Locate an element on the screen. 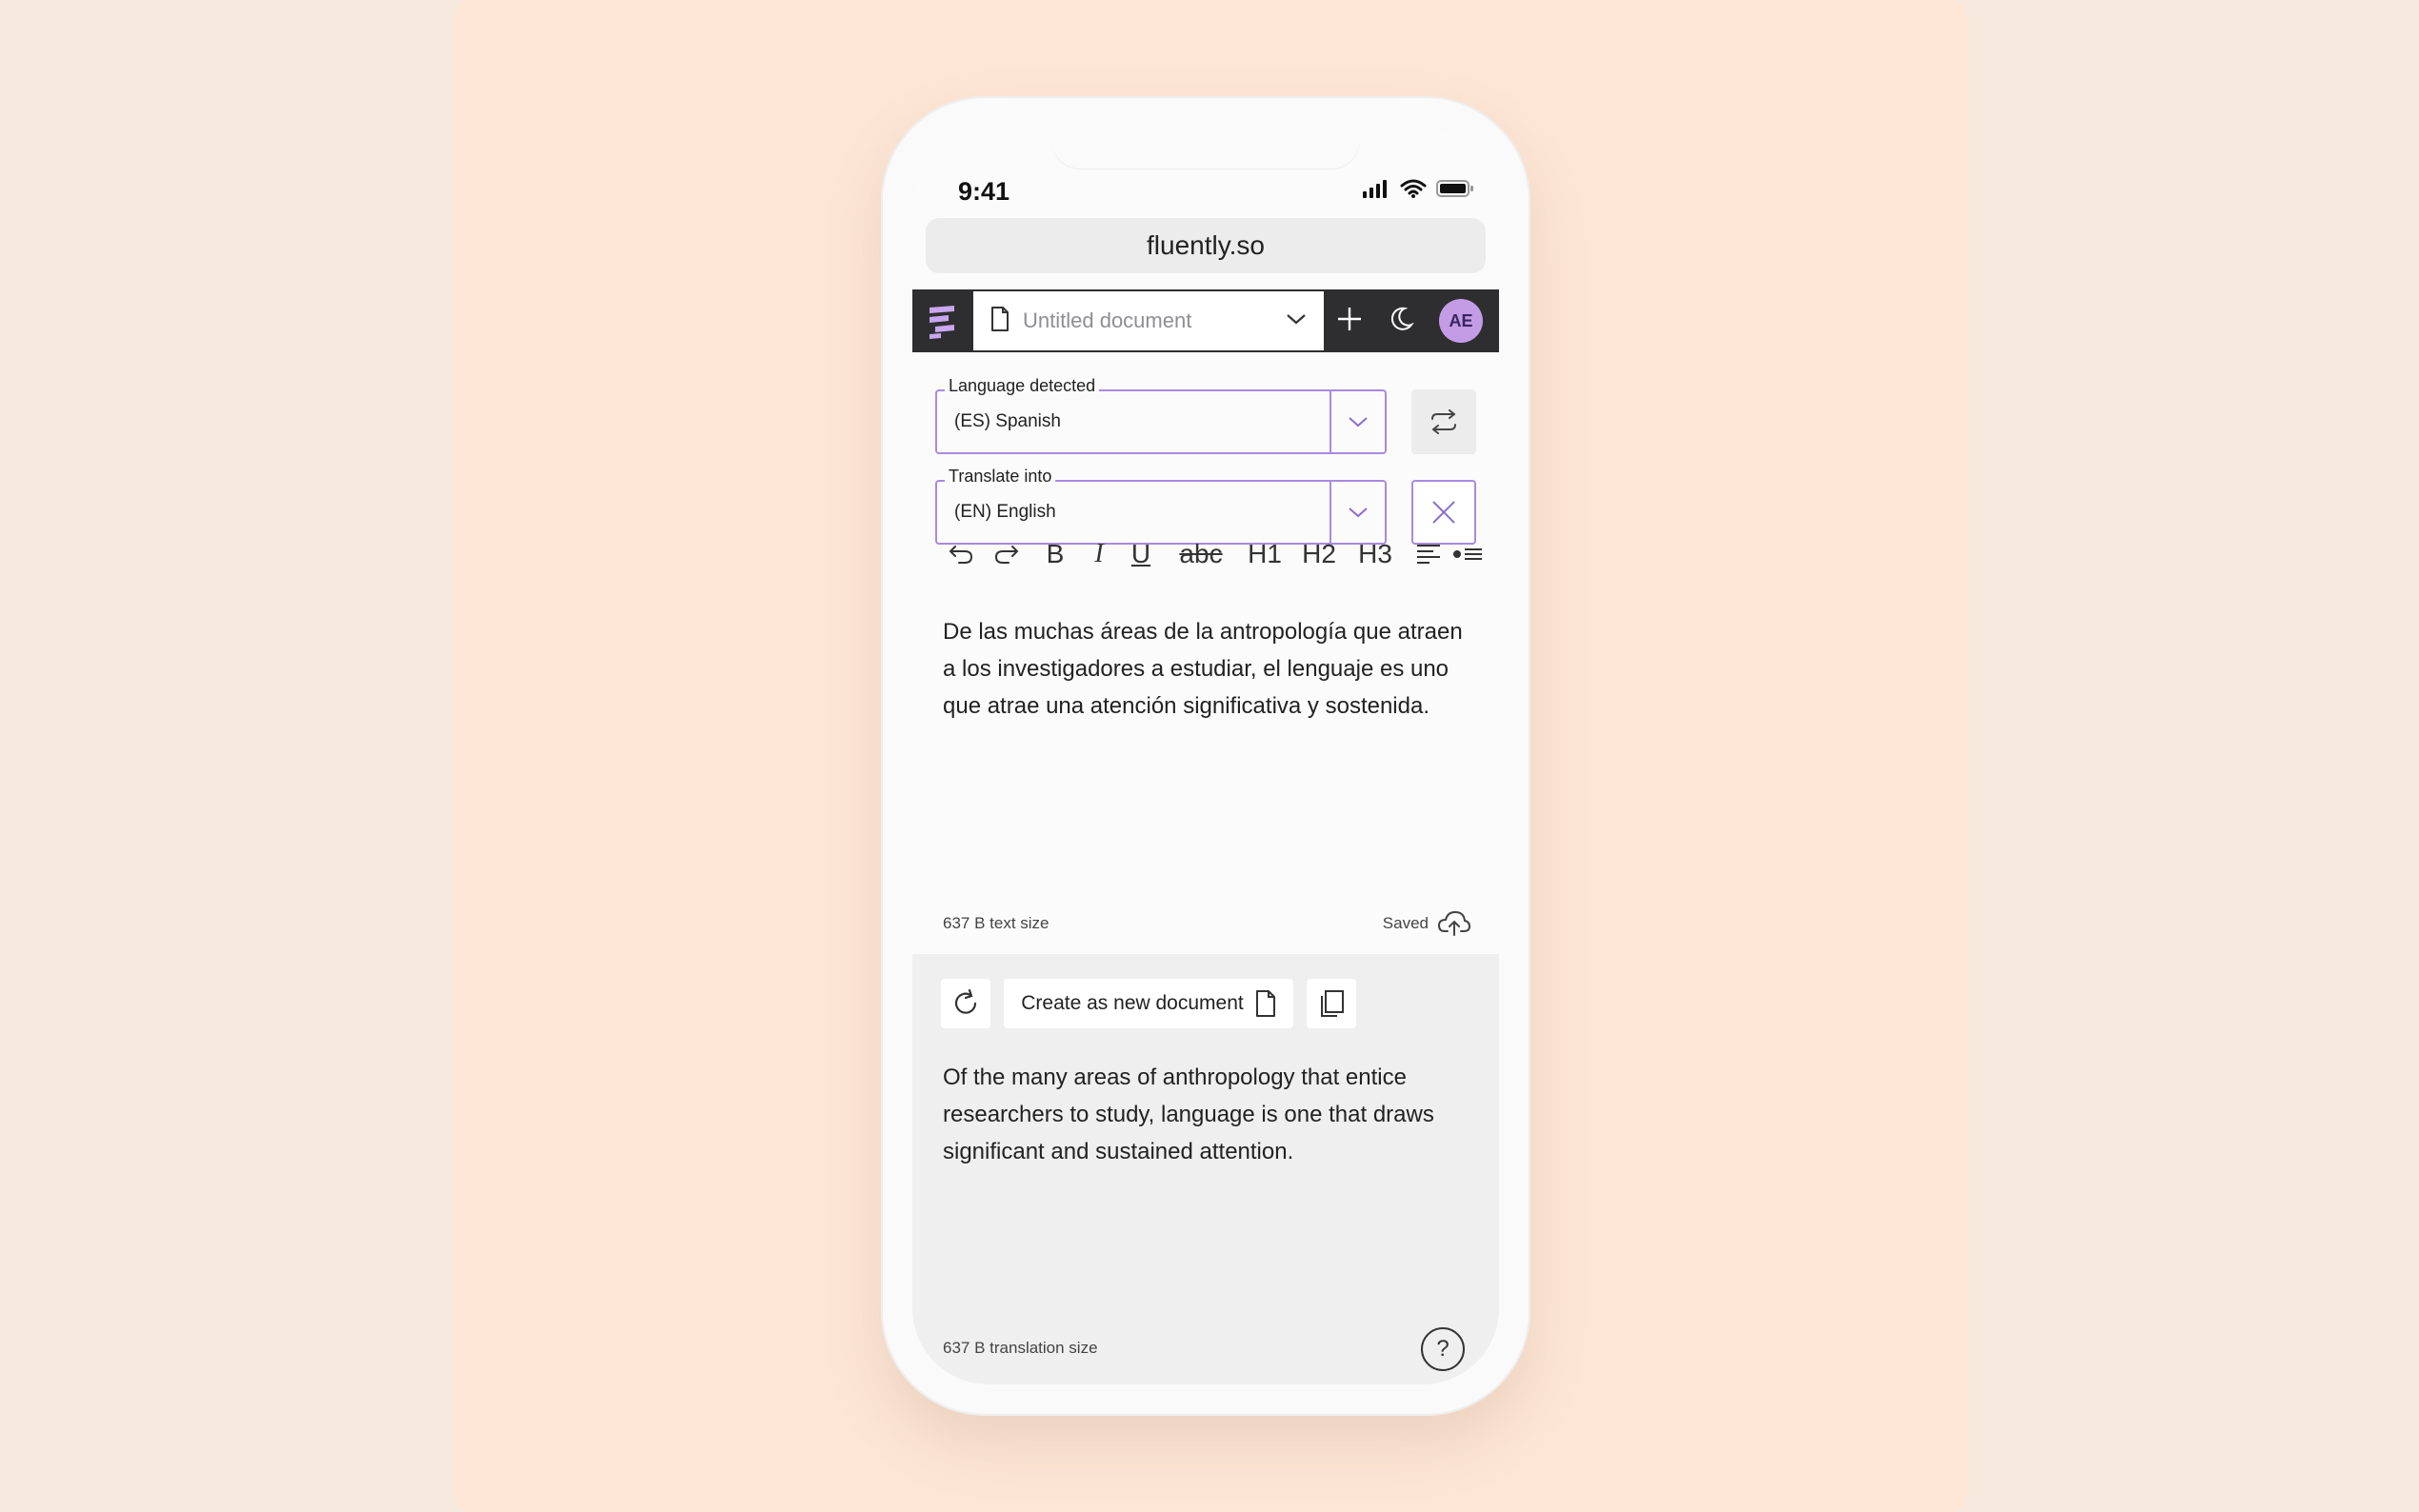 The width and height of the screenshot is (2419, 1512). phone-notch is located at coordinates (1205, 148).